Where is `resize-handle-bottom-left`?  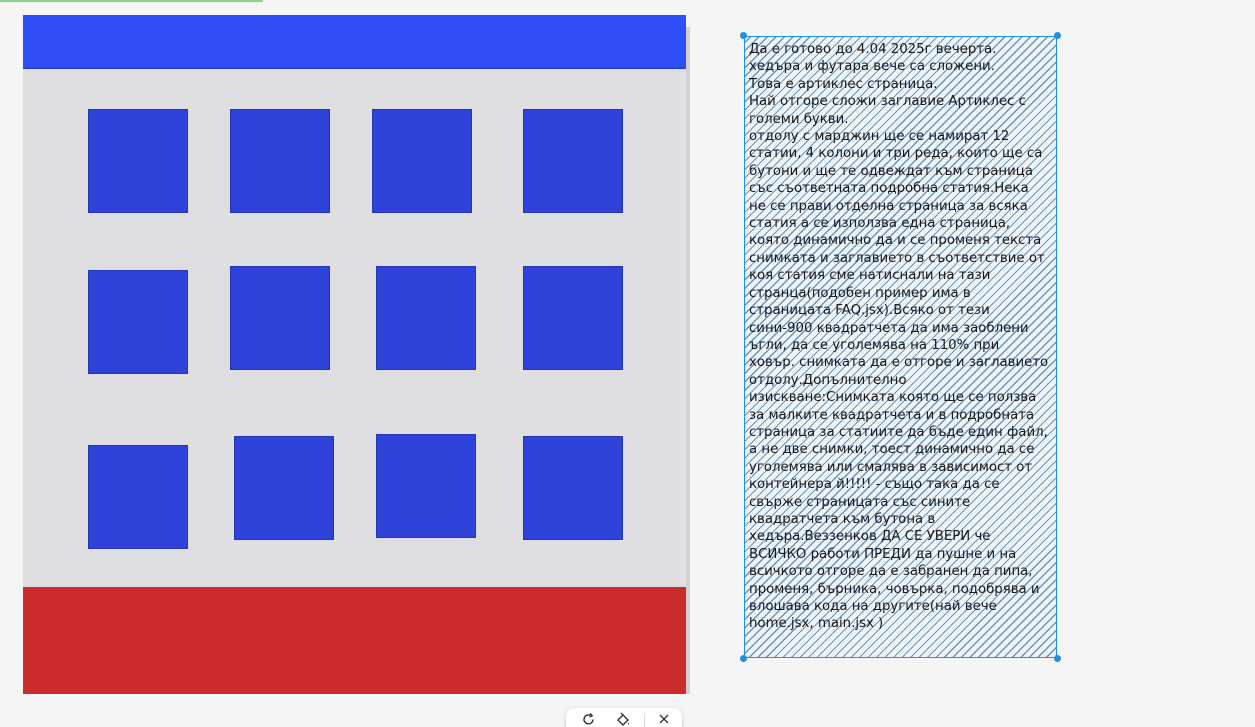
resize-handle-bottom-left is located at coordinates (743, 658).